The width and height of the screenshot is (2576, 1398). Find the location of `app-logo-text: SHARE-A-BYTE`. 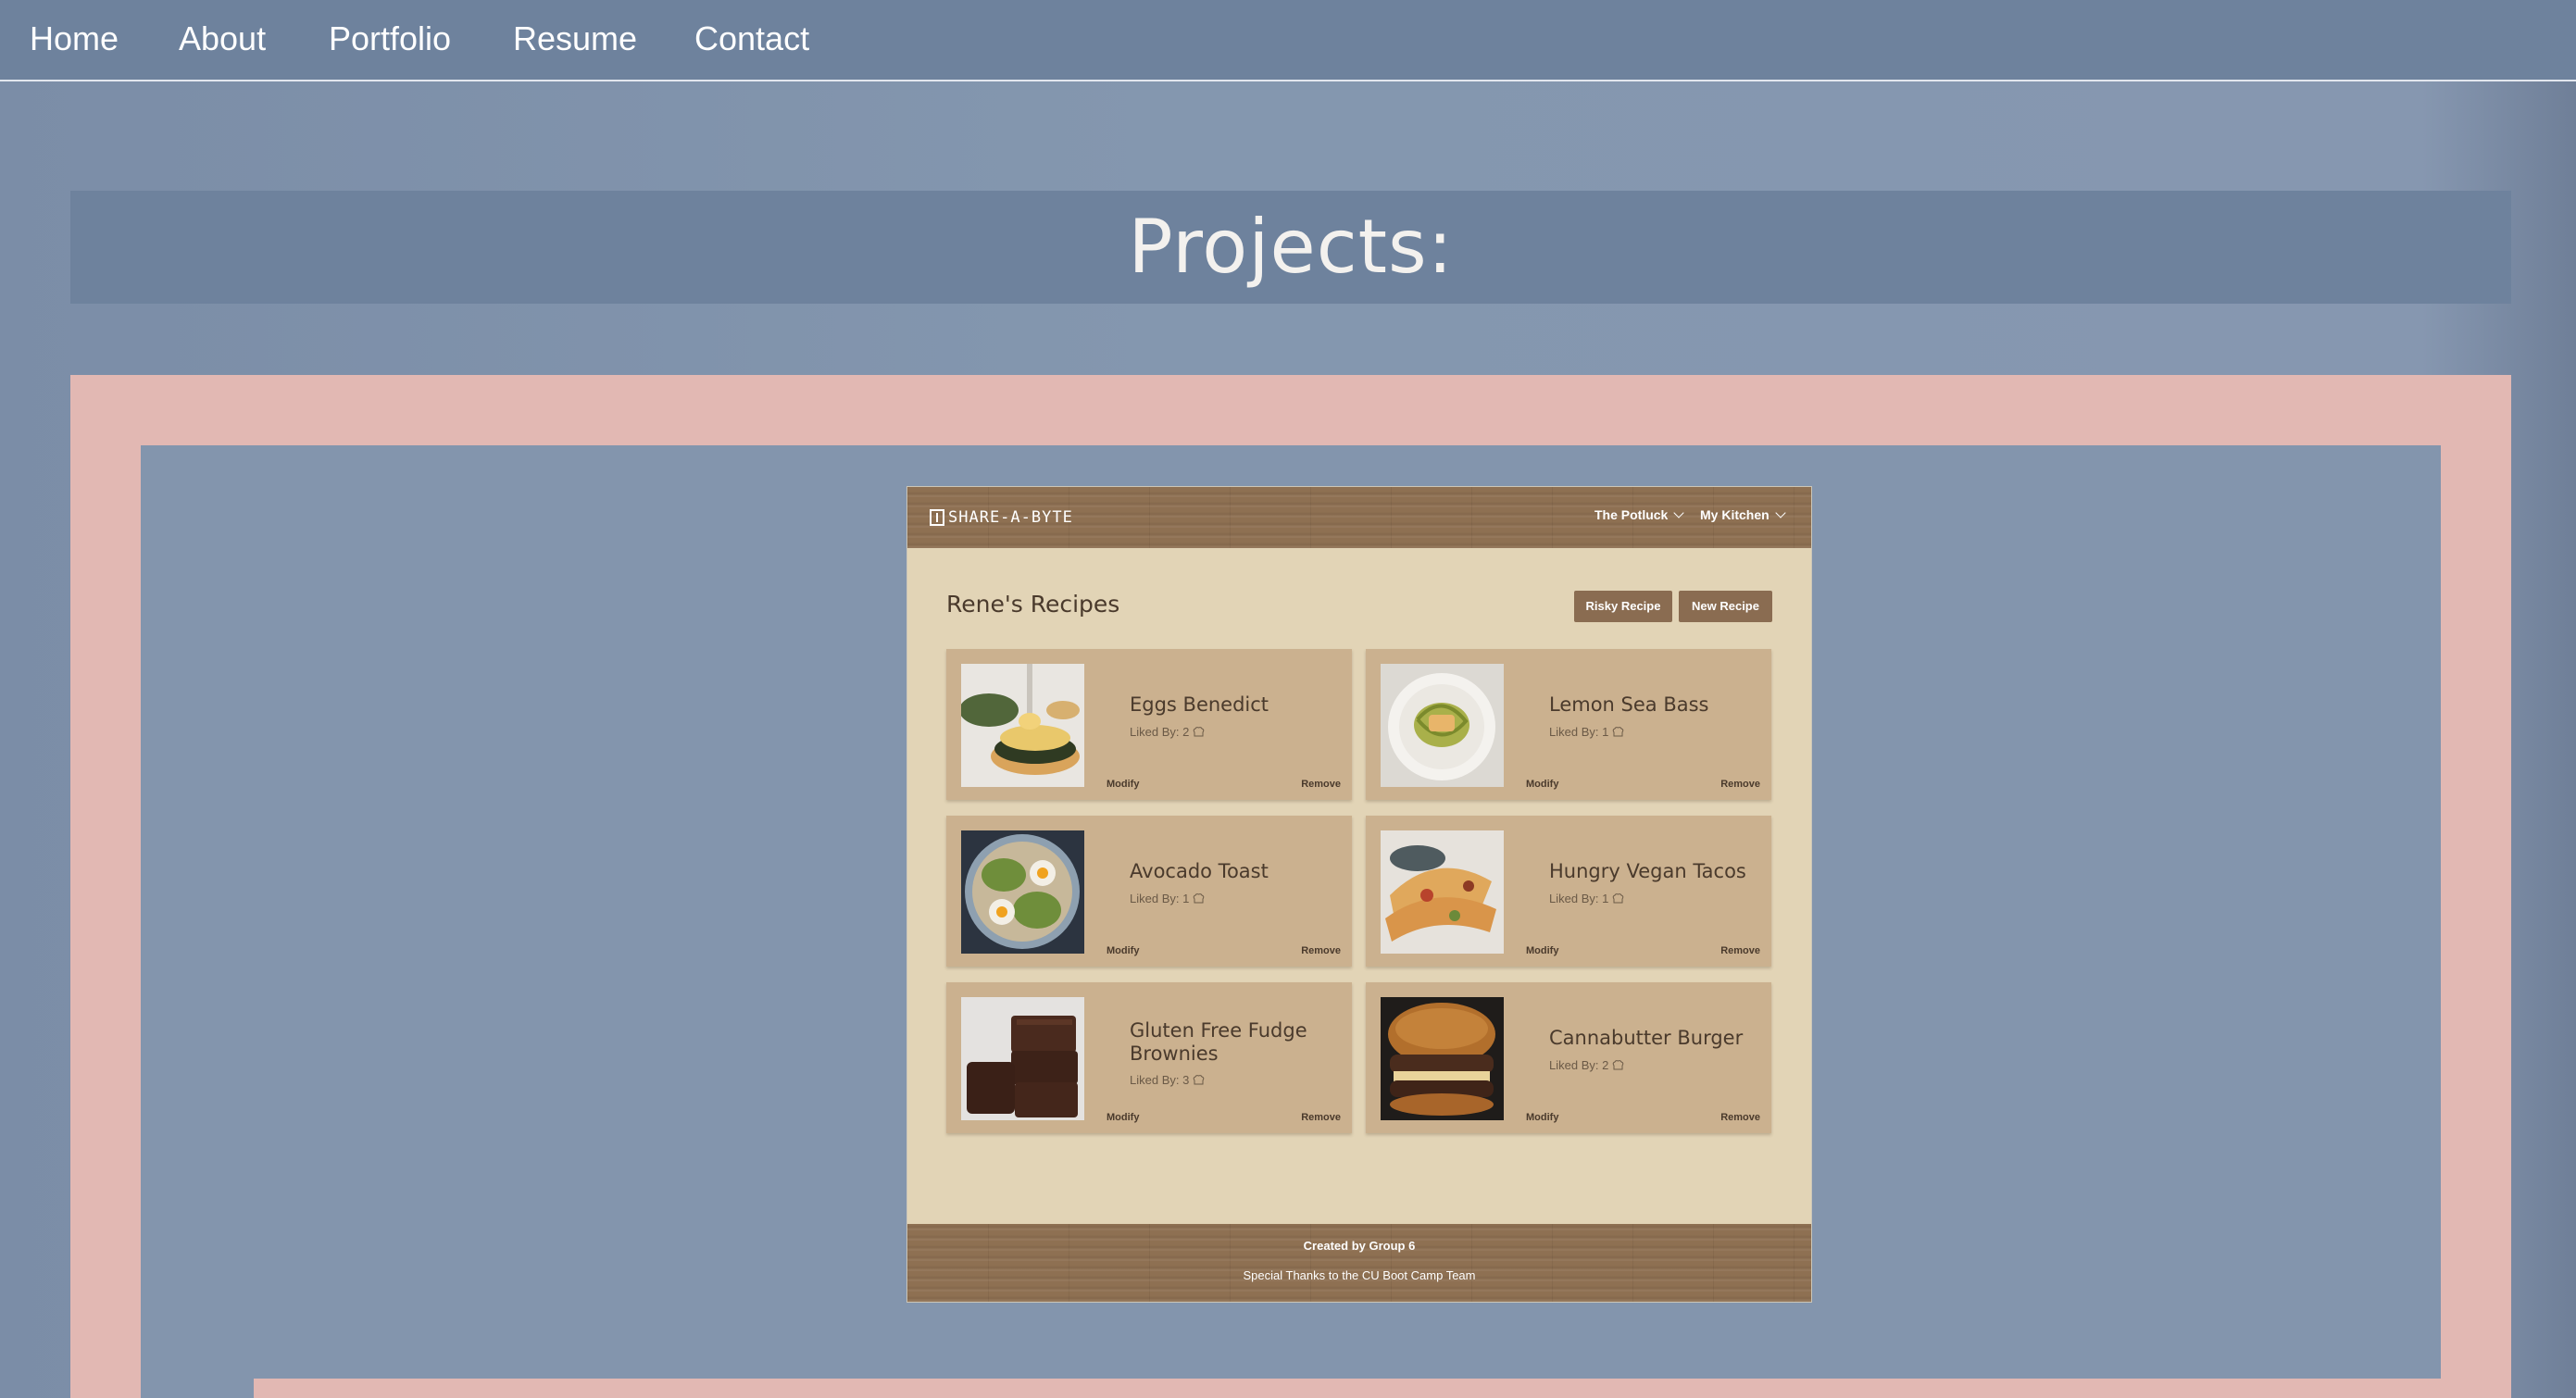

app-logo-text: SHARE-A-BYTE is located at coordinates (1010, 517).